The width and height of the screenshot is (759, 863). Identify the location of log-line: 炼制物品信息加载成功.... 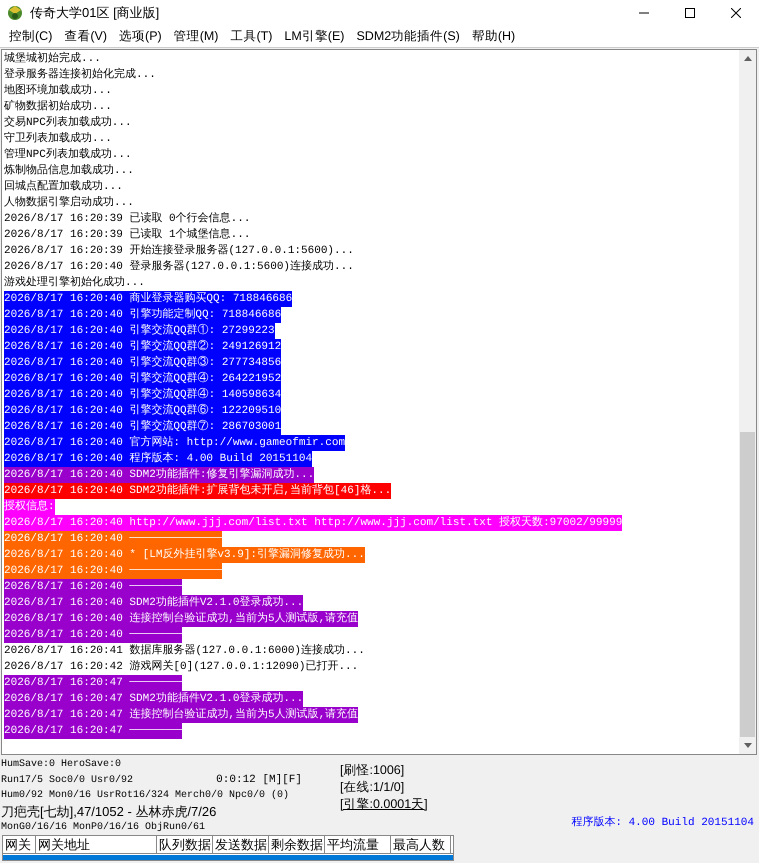
(69, 171).